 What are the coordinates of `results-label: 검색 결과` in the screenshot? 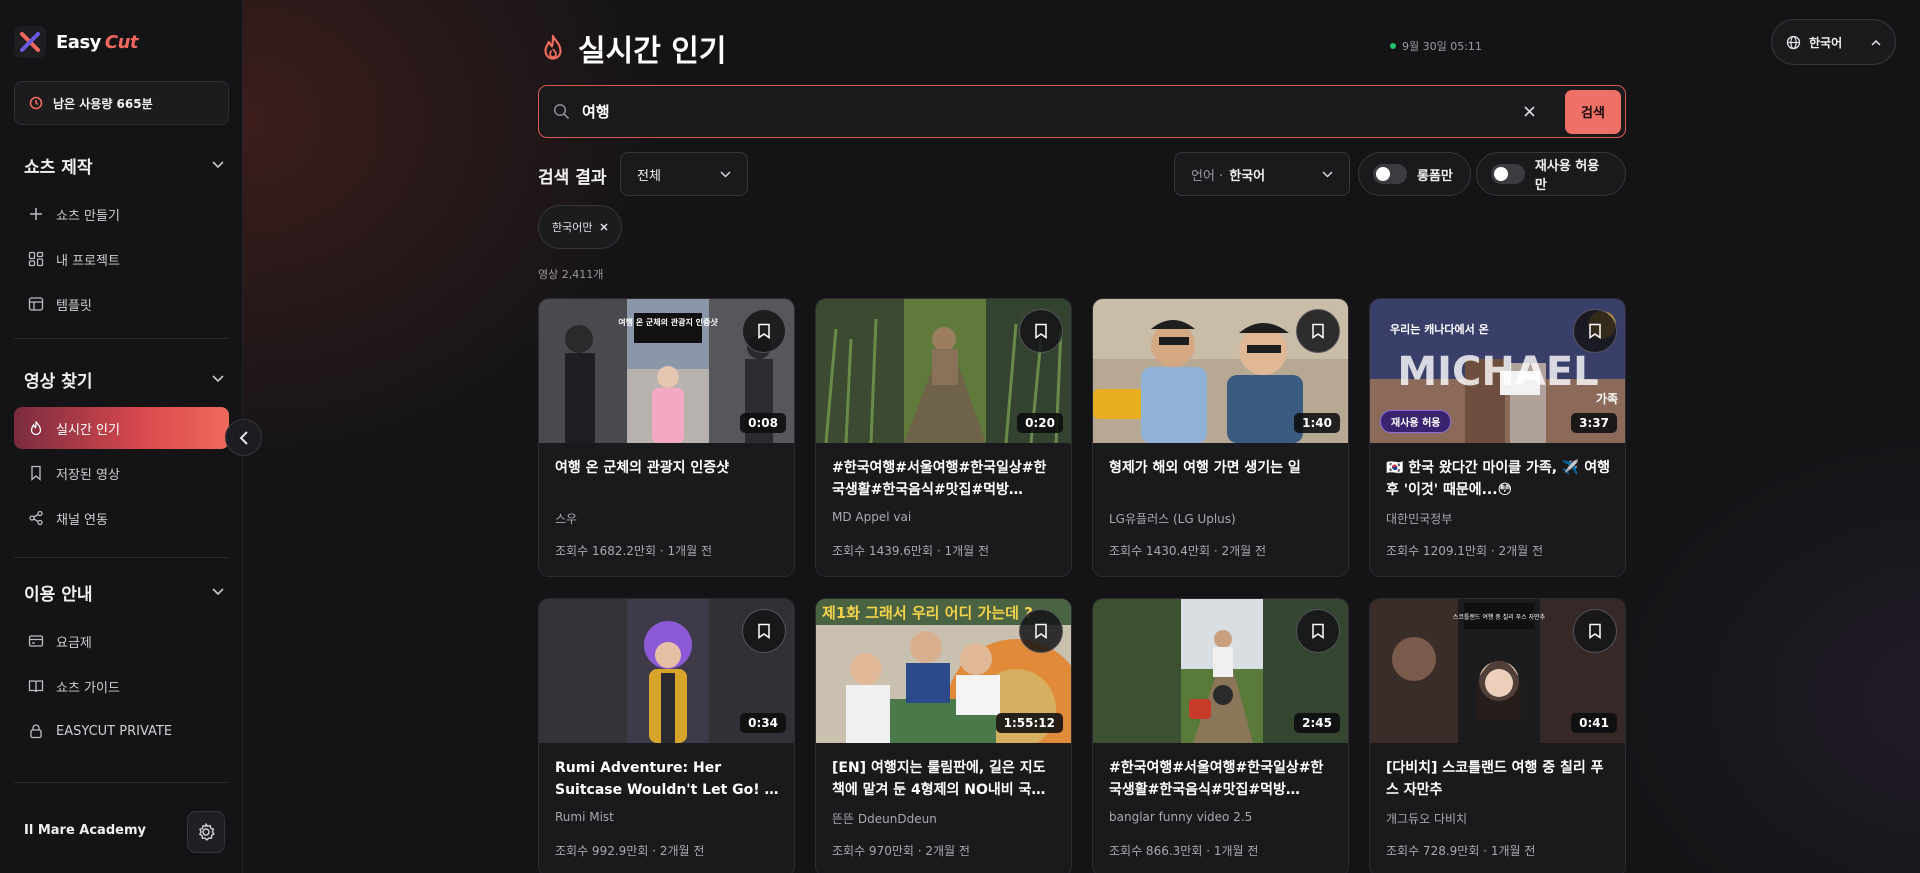 It's located at (572, 178).